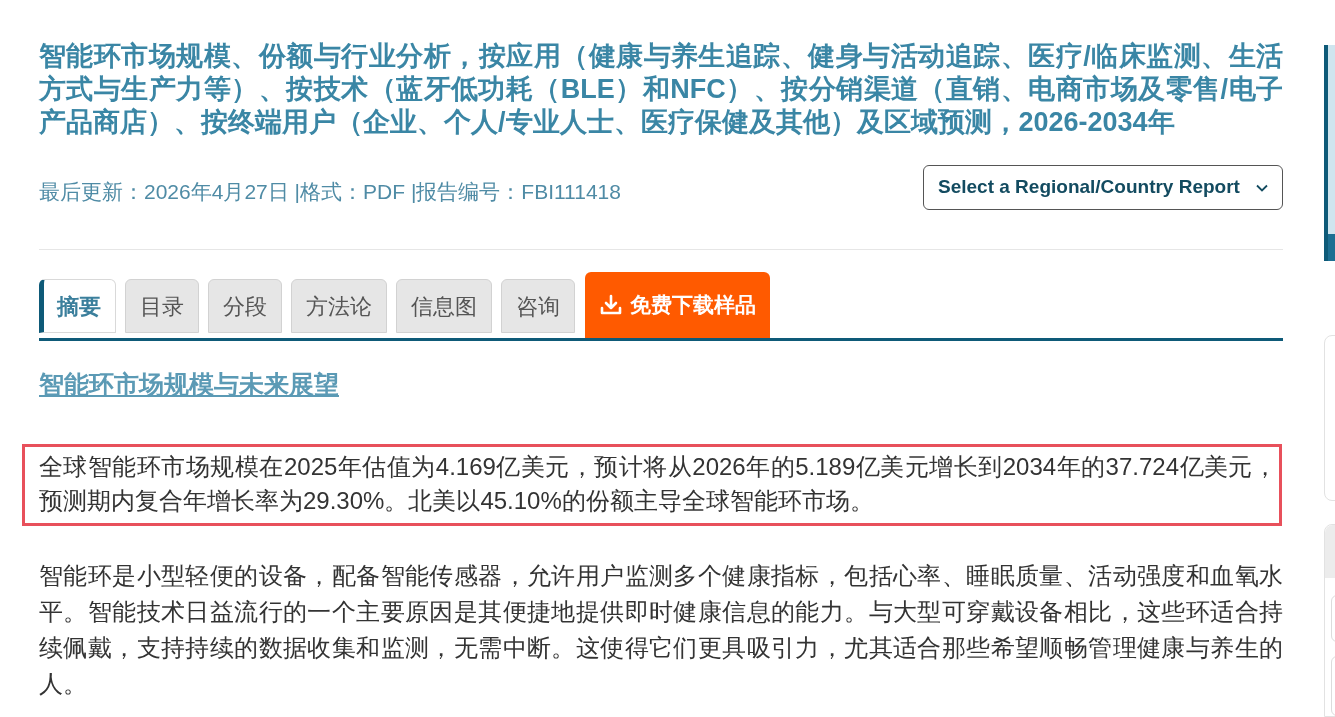 The width and height of the screenshot is (1335, 717). I want to click on download-icon, so click(611, 305).